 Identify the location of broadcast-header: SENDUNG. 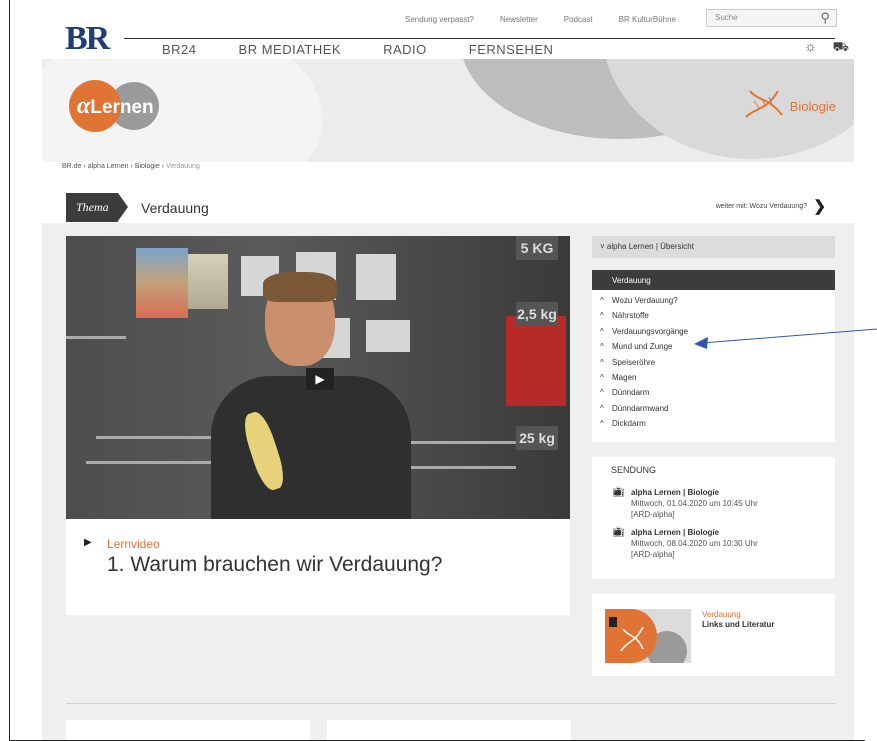
(634, 470).